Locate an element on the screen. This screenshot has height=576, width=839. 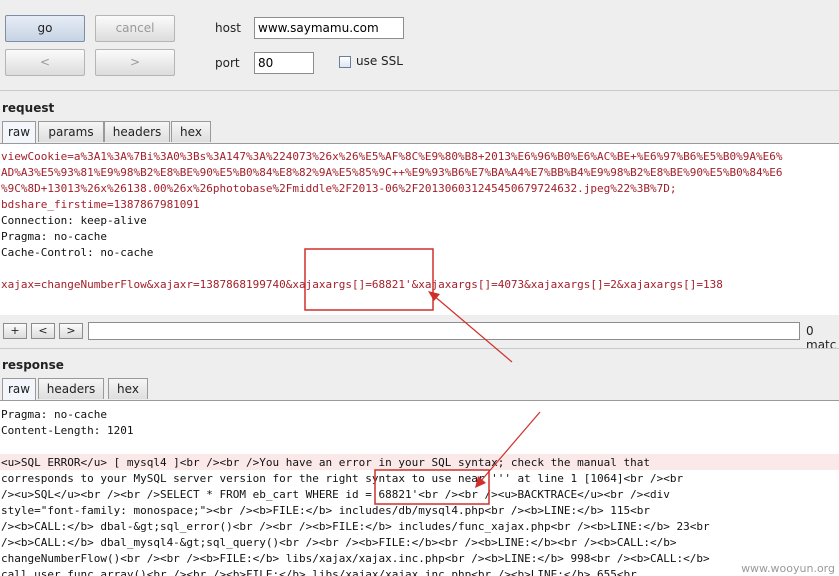
request-search-input is located at coordinates (444, 331).